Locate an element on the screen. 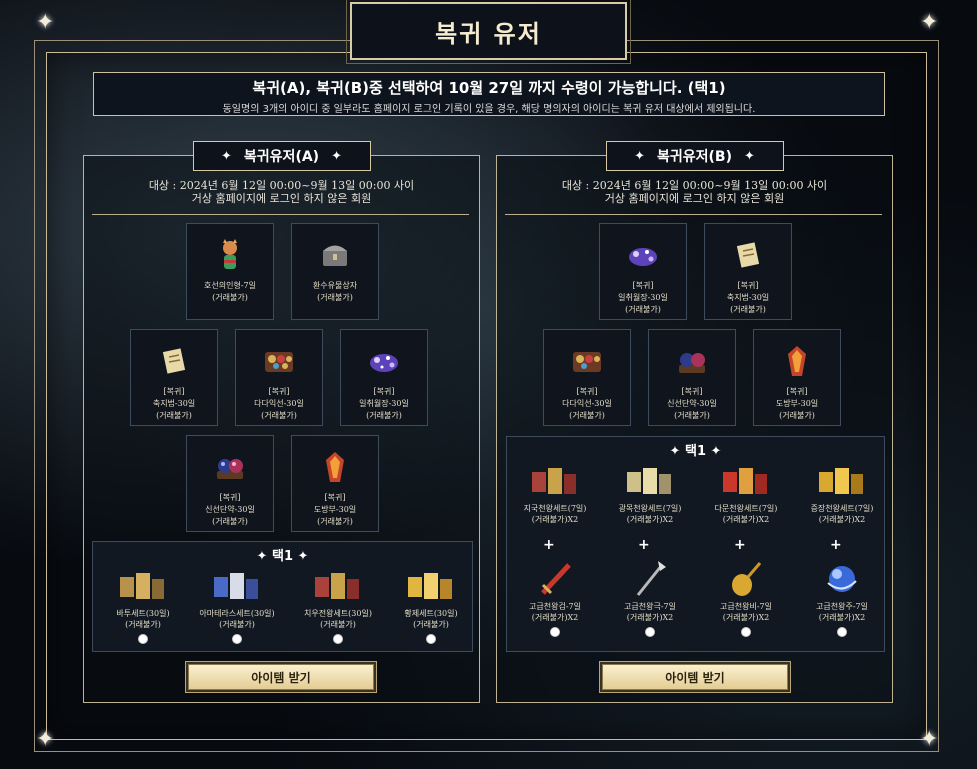 This screenshot has height=769, width=977. scroll-icon is located at coordinates (174, 361).